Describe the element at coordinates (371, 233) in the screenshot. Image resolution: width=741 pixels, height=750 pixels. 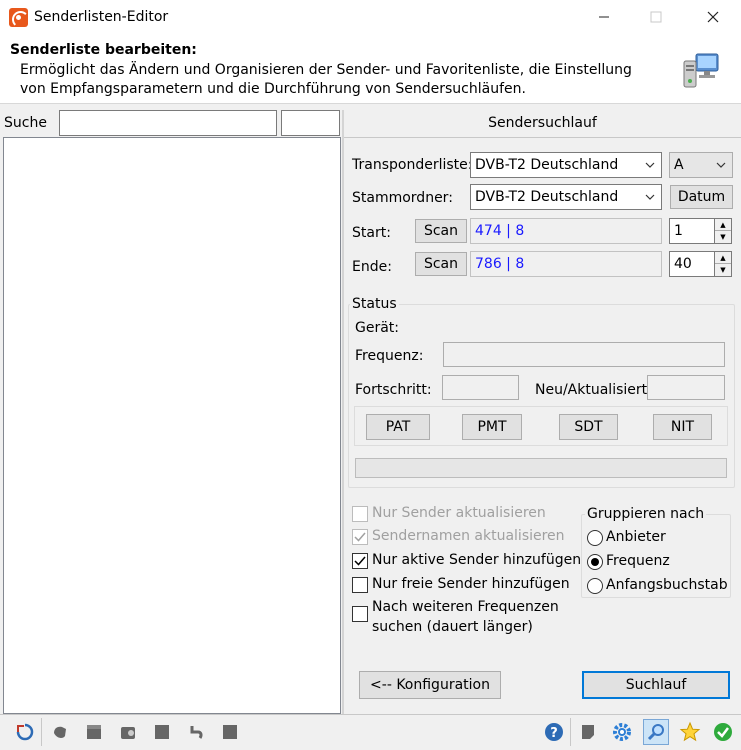
I see `start-label: Start:` at that location.